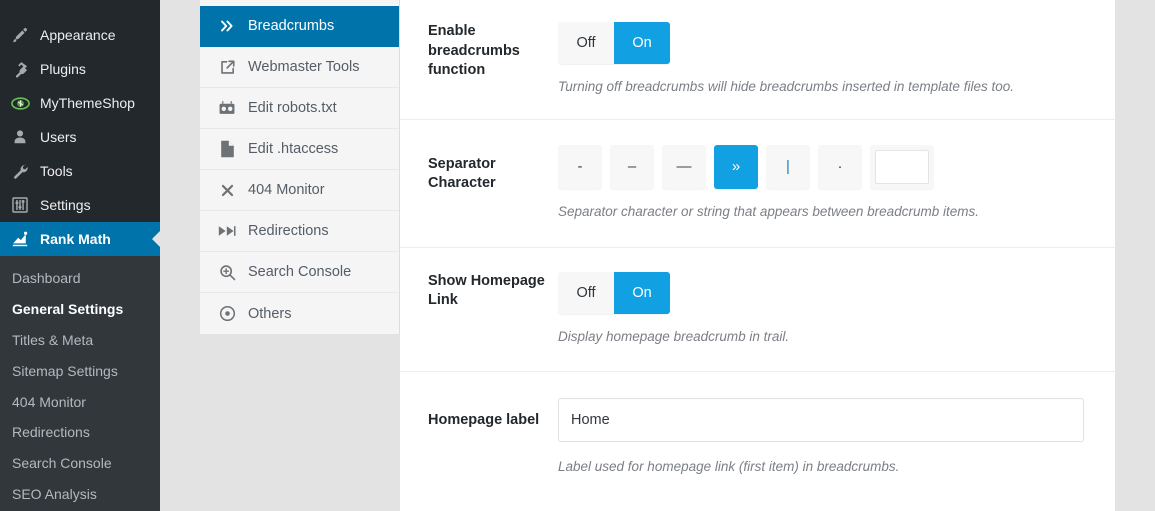 Image resolution: width=1155 pixels, height=511 pixels. I want to click on robot-icon, so click(227, 108).